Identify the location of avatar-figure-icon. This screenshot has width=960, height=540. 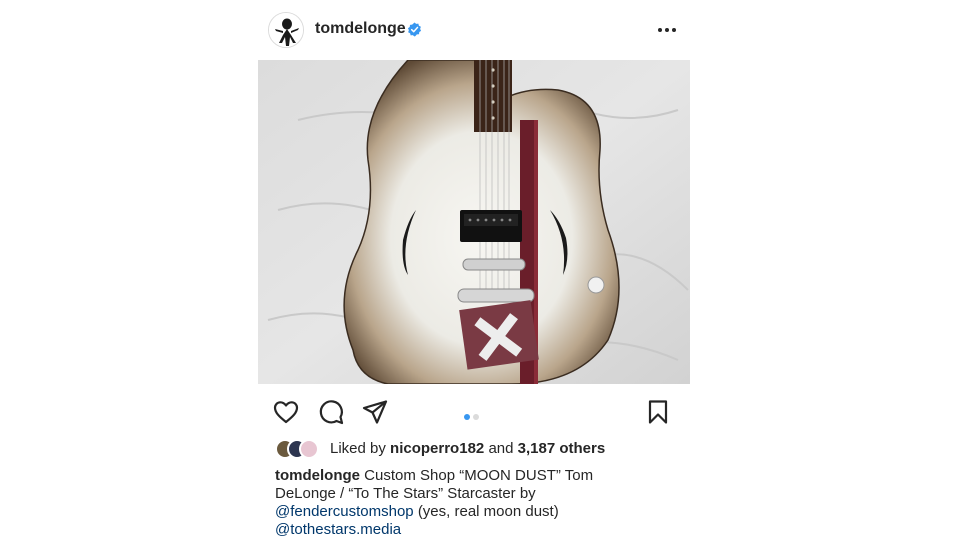
(286, 30).